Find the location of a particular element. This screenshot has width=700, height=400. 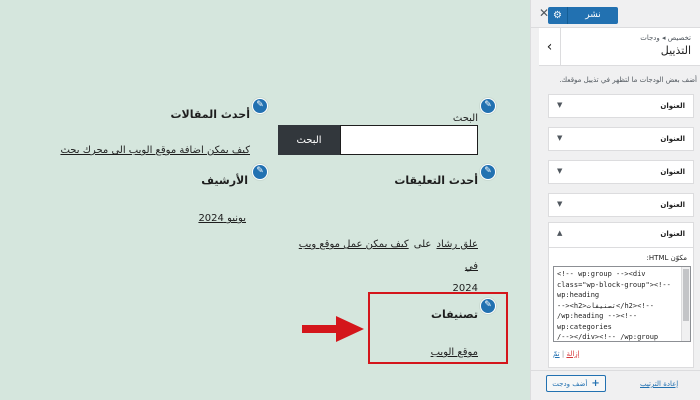

search-input is located at coordinates (409, 140).